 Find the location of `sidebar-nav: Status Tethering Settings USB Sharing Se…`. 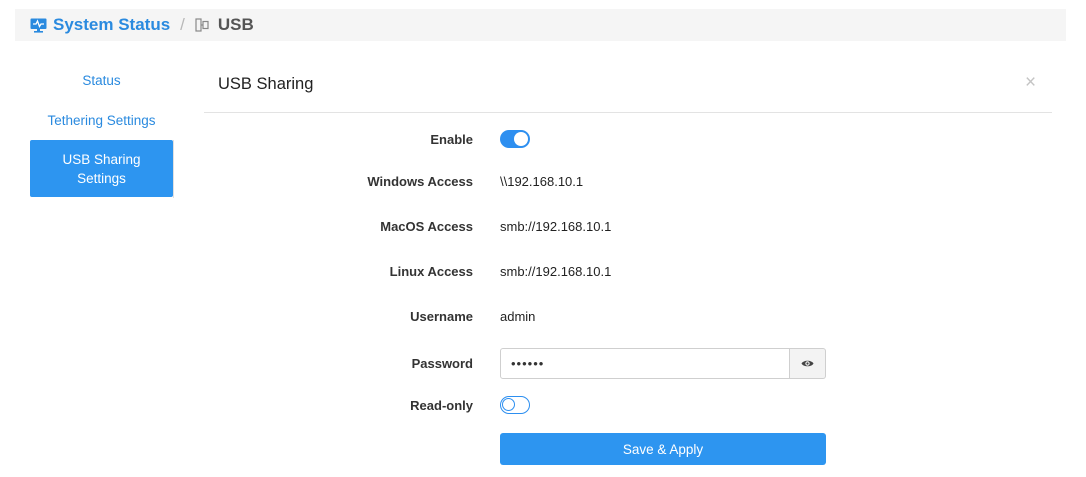

sidebar-nav: Status Tethering Settings USB Sharing Se… is located at coordinates (101, 128).